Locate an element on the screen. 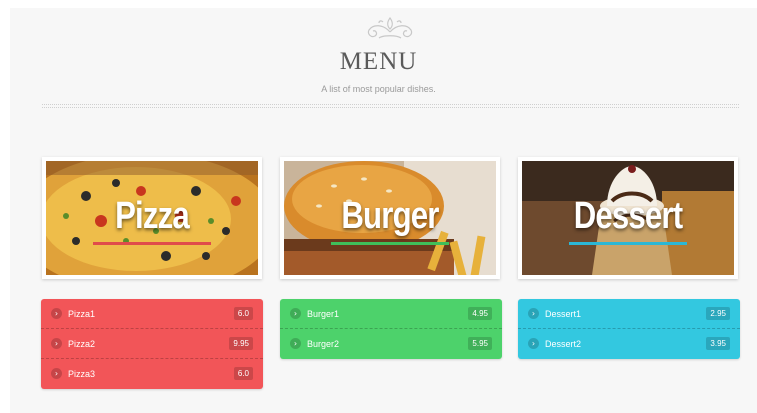  dessert-photo: Dessert is located at coordinates (628, 218).